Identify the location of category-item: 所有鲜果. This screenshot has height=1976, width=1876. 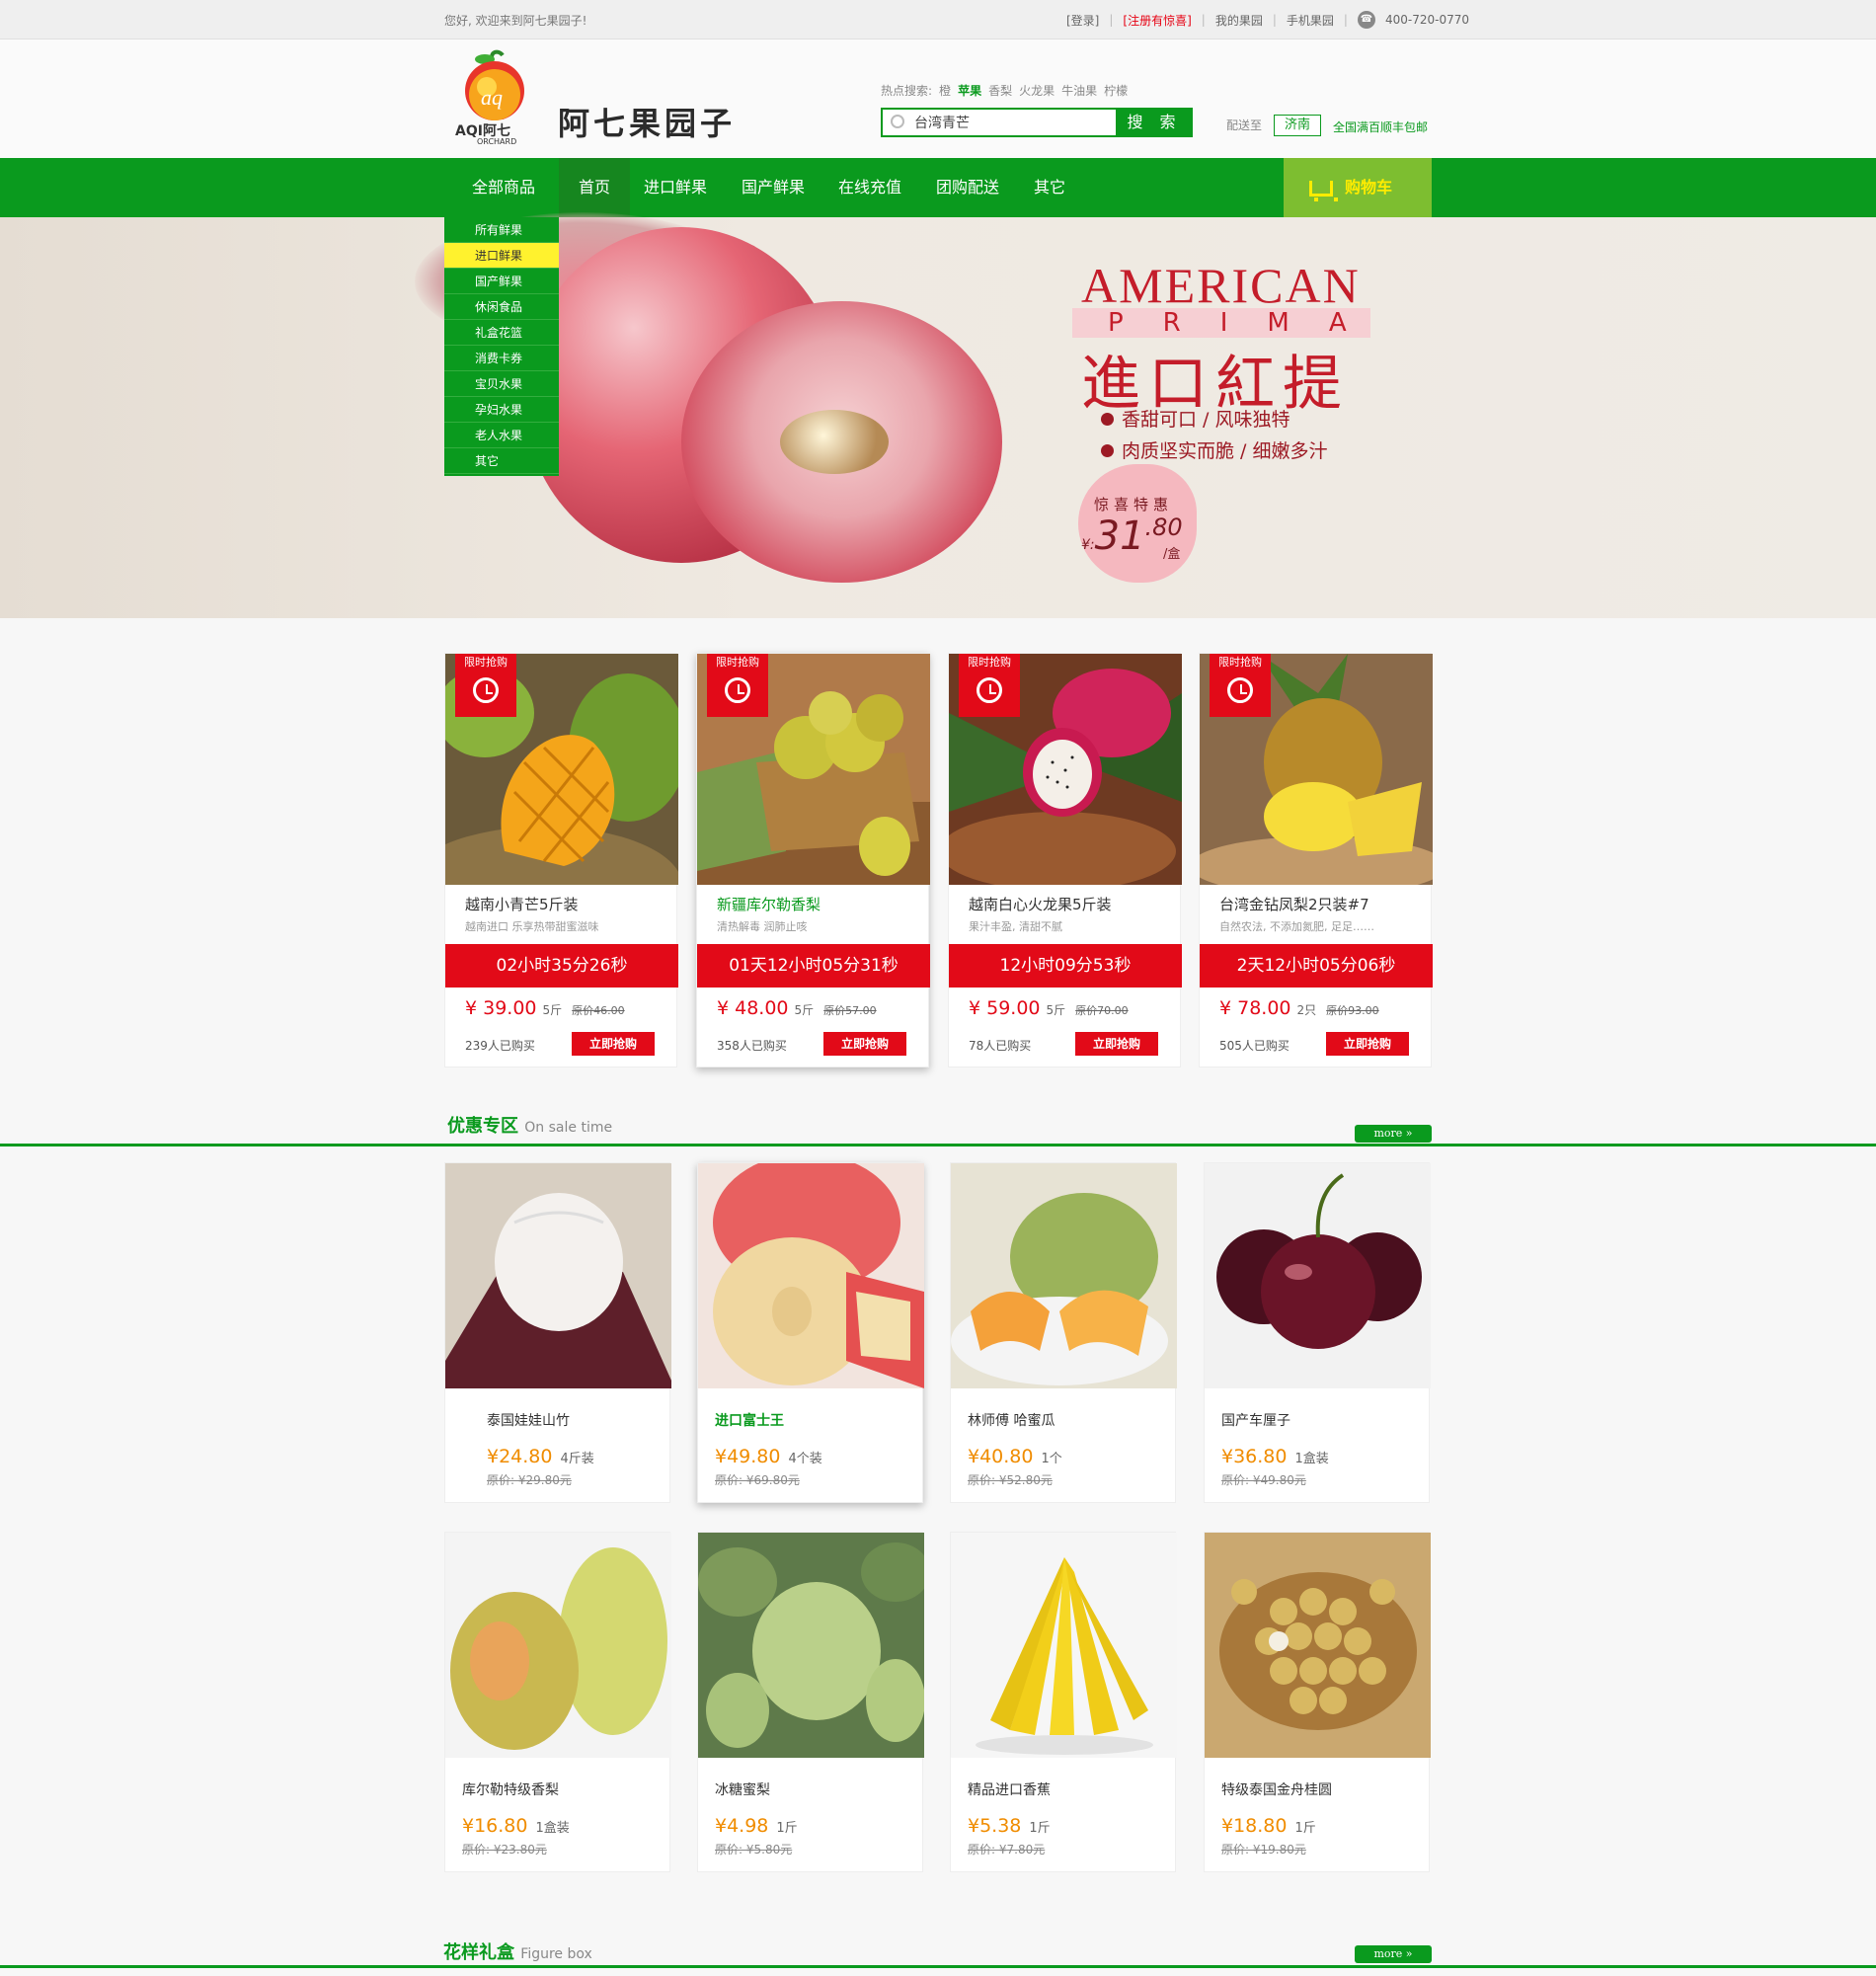
(502, 230).